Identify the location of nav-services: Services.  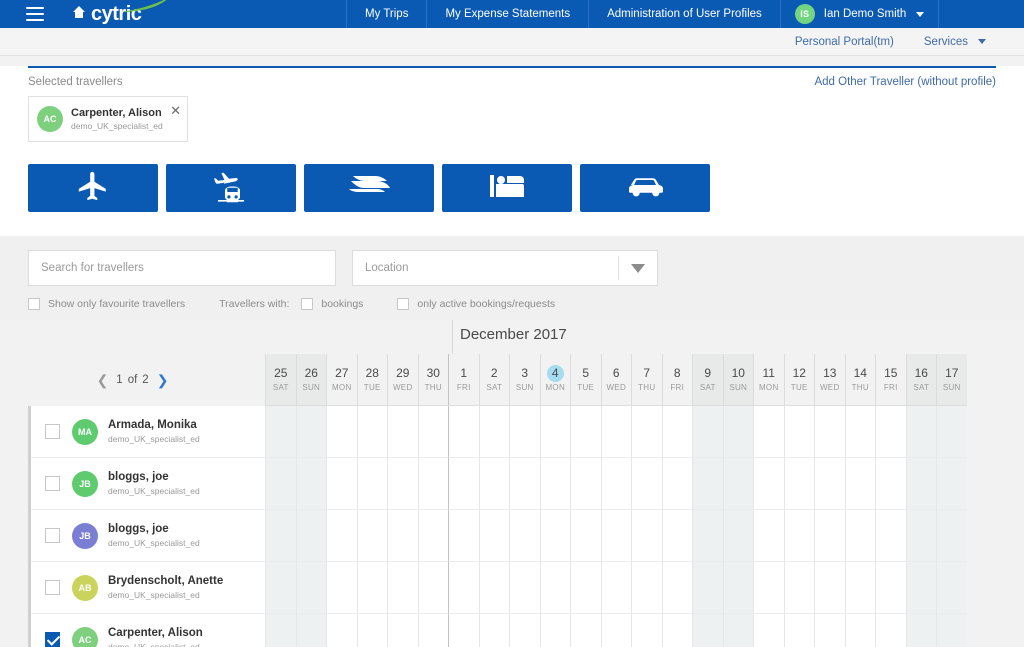
(946, 42).